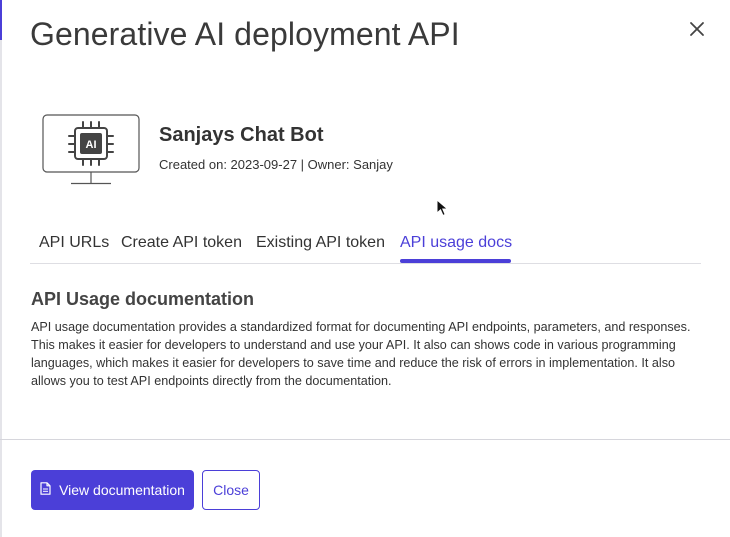  I want to click on document-icon, so click(45, 490).